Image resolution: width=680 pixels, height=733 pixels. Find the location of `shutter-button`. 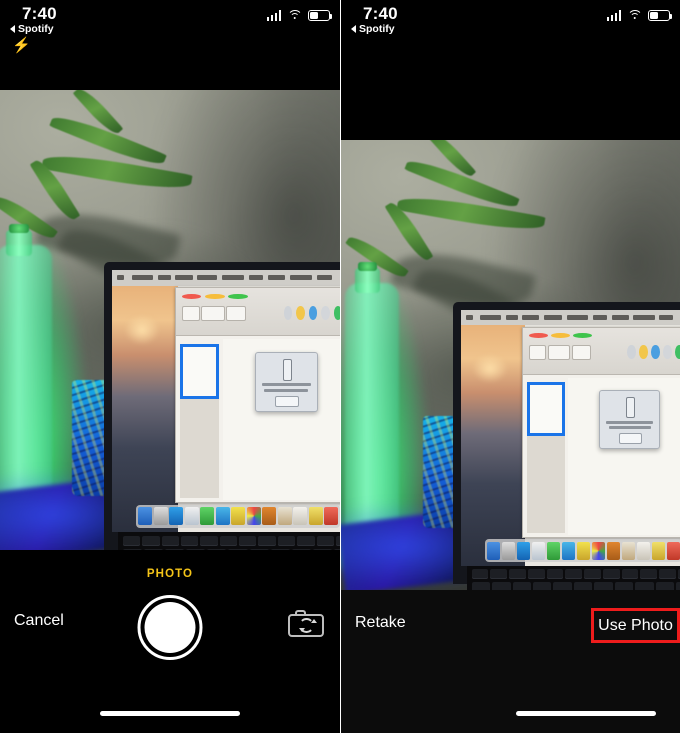

shutter-button is located at coordinates (170, 627).